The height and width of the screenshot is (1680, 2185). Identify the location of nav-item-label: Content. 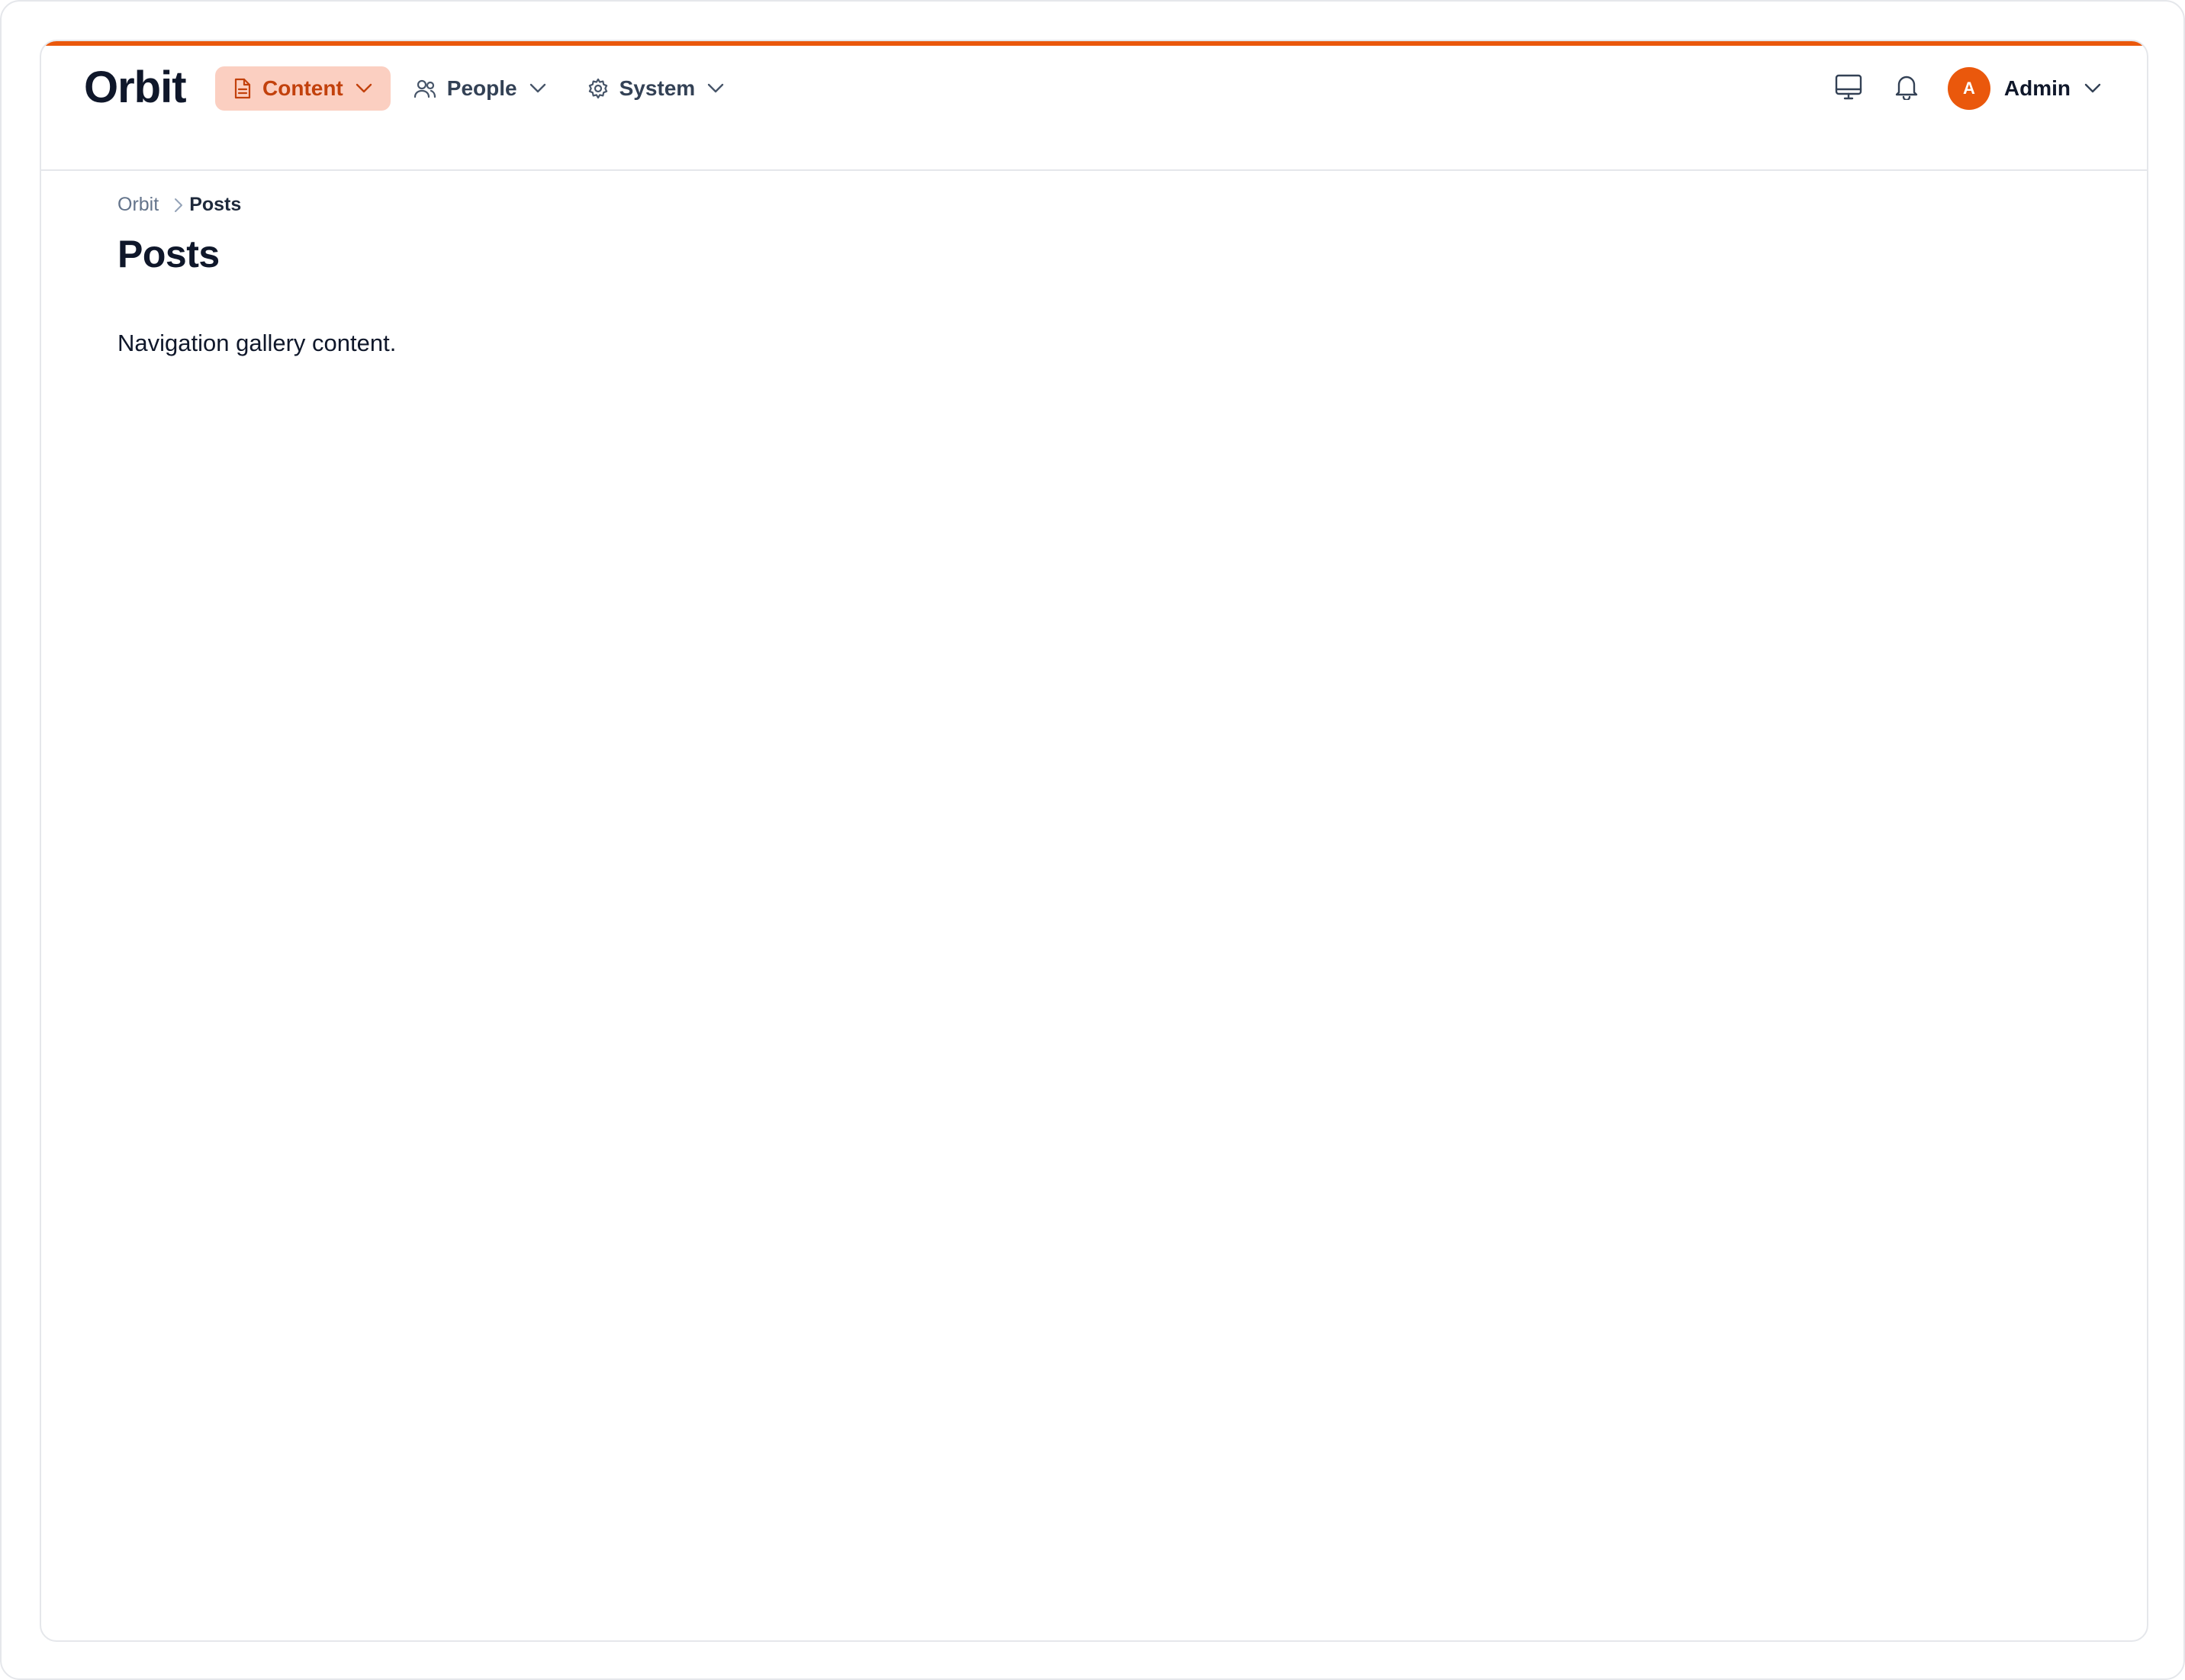
(302, 88).